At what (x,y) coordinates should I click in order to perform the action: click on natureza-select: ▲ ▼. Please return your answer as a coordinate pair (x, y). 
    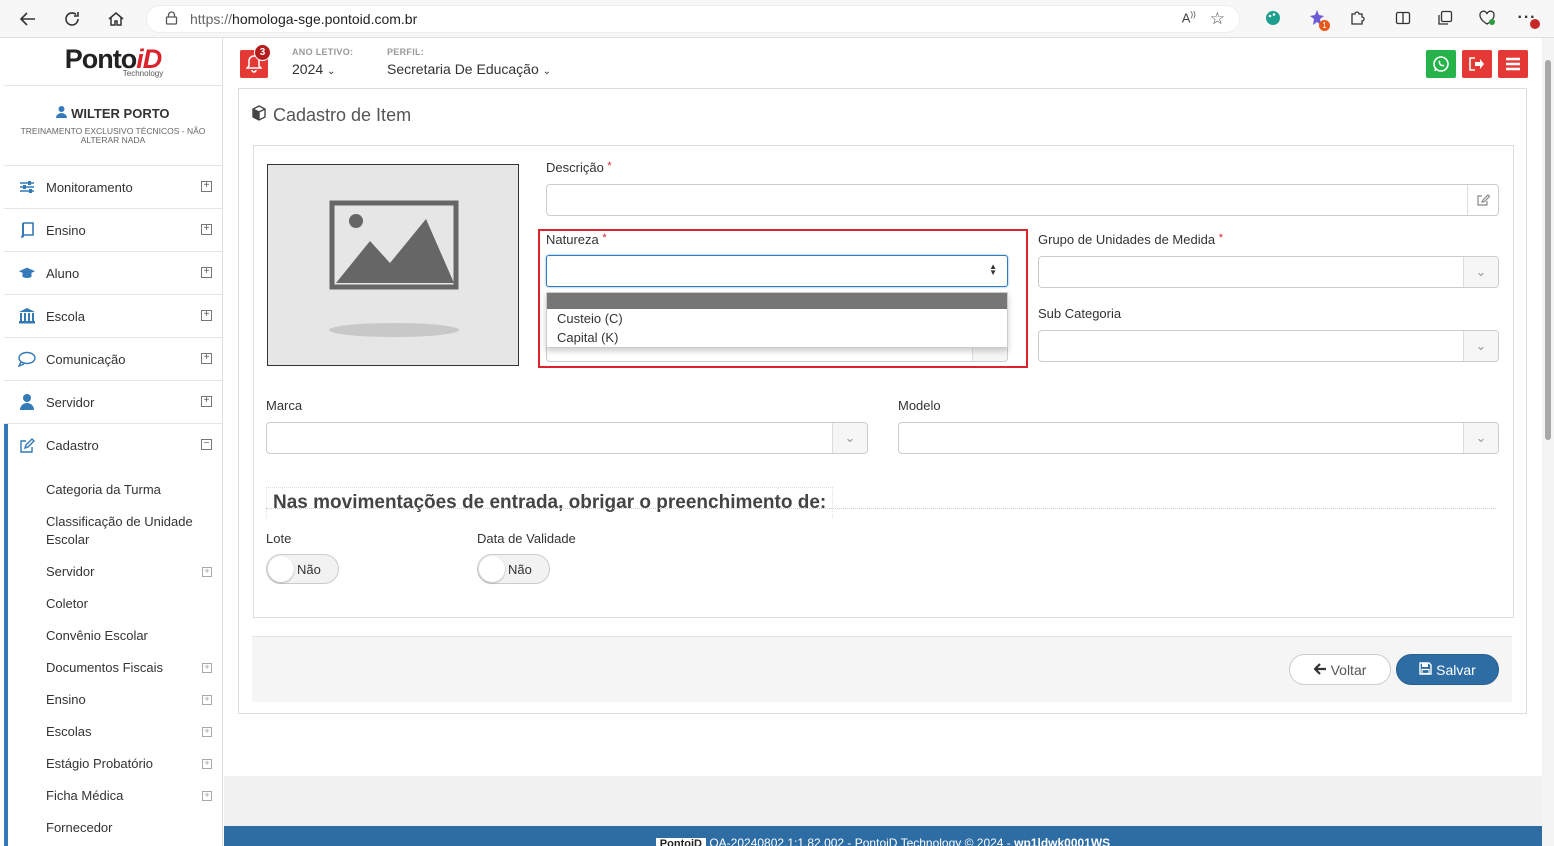
    Looking at the image, I should click on (777, 271).